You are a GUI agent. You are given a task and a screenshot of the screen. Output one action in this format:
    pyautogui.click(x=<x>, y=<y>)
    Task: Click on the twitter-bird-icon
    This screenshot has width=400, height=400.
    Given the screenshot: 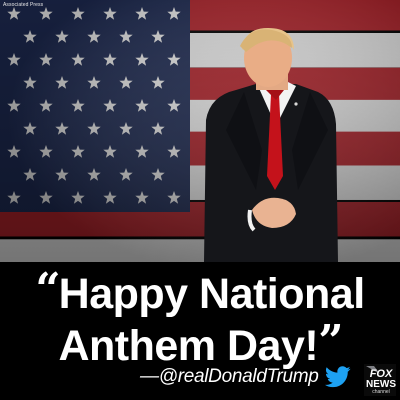 What is the action you would take?
    pyautogui.click(x=337, y=377)
    